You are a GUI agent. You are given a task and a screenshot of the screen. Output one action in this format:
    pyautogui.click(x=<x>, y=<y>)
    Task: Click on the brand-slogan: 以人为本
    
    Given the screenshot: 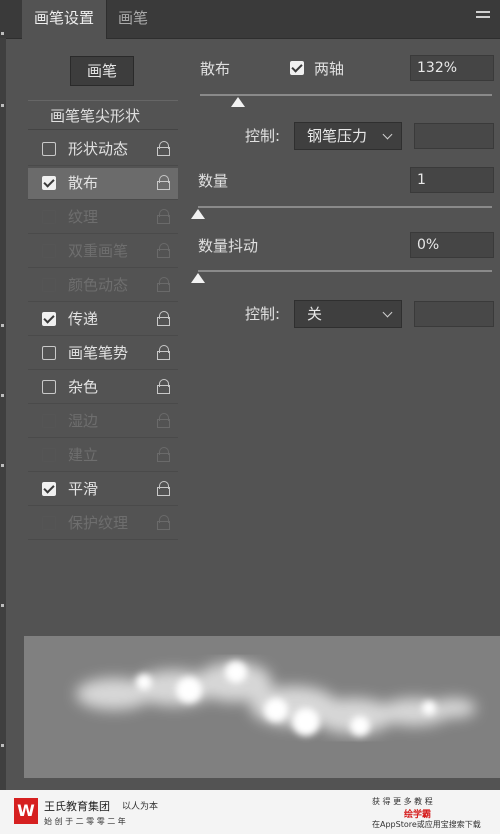 What is the action you would take?
    pyautogui.click(x=140, y=807)
    